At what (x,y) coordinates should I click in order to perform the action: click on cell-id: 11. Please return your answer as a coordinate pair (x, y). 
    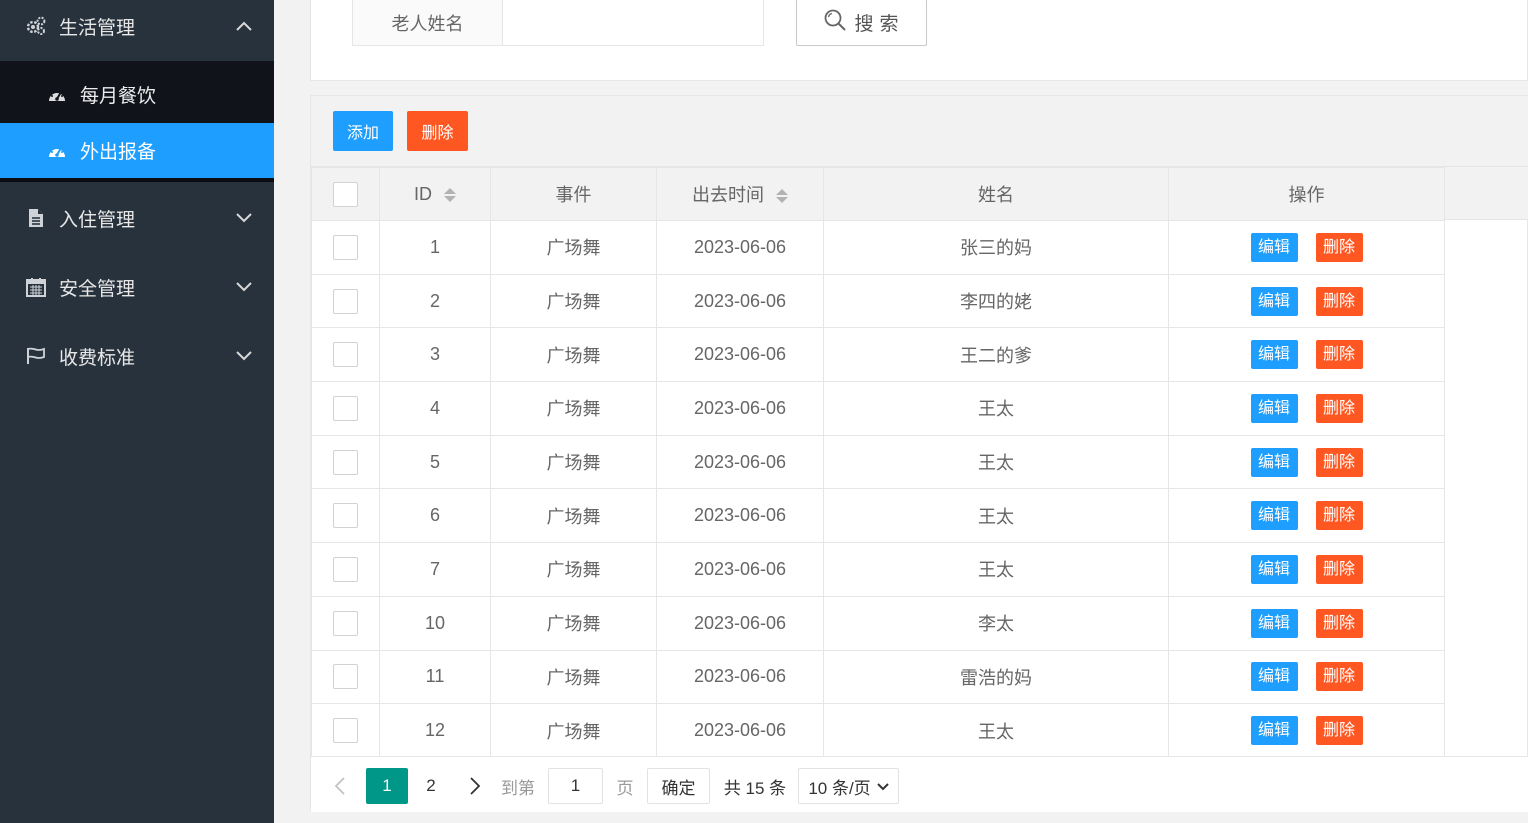
    Looking at the image, I should click on (435, 677).